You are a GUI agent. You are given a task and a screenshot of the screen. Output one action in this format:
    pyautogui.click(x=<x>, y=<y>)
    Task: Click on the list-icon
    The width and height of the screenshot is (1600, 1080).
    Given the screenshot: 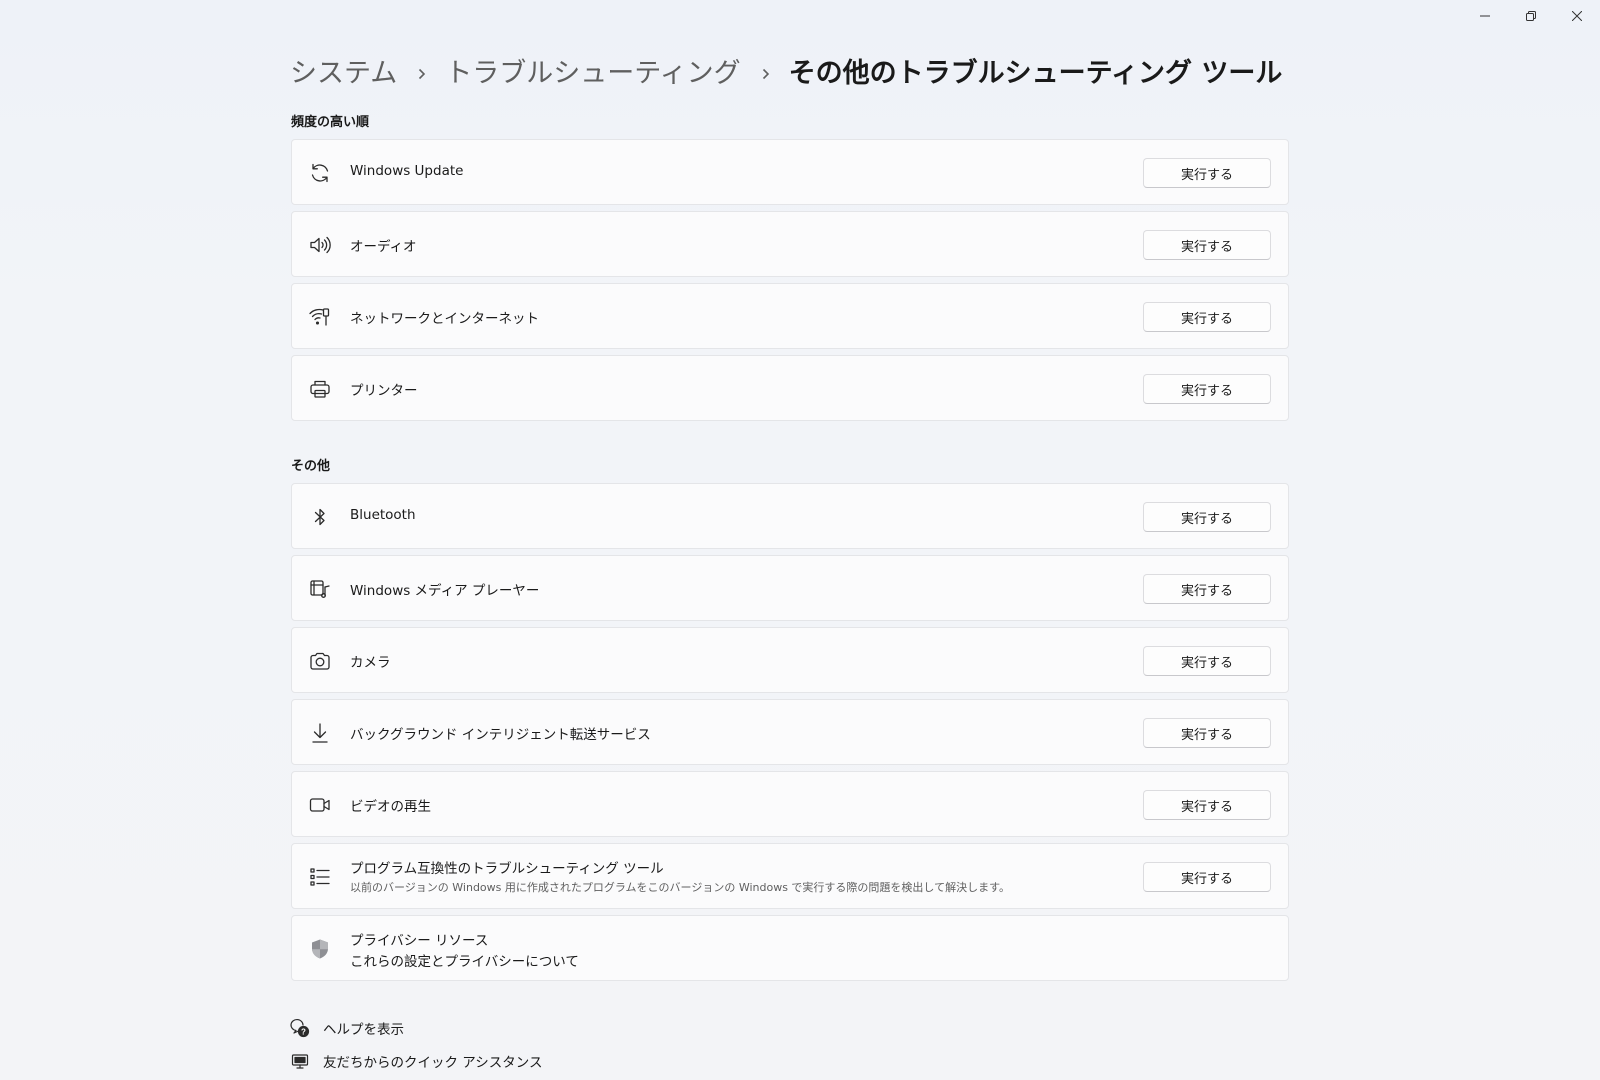 What is the action you would take?
    pyautogui.click(x=320, y=877)
    